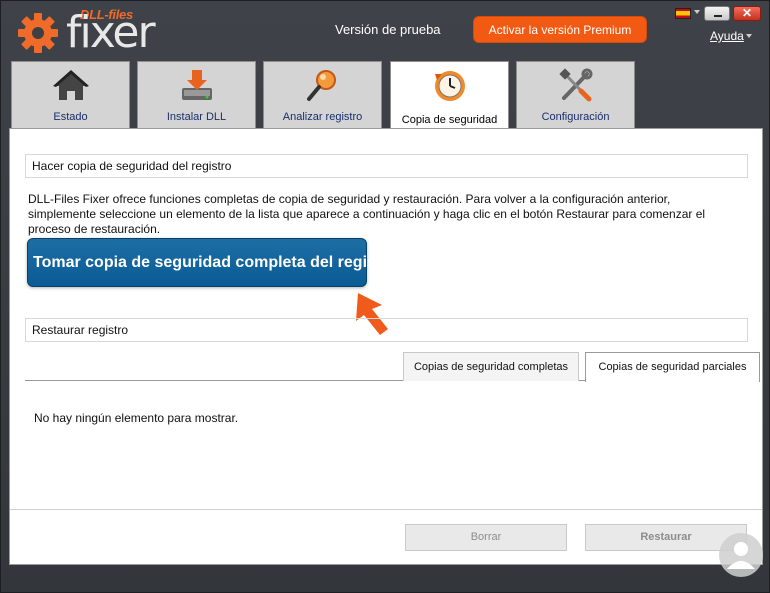 The height and width of the screenshot is (593, 770). I want to click on tab-label: Copia de seguridad, so click(449, 120).